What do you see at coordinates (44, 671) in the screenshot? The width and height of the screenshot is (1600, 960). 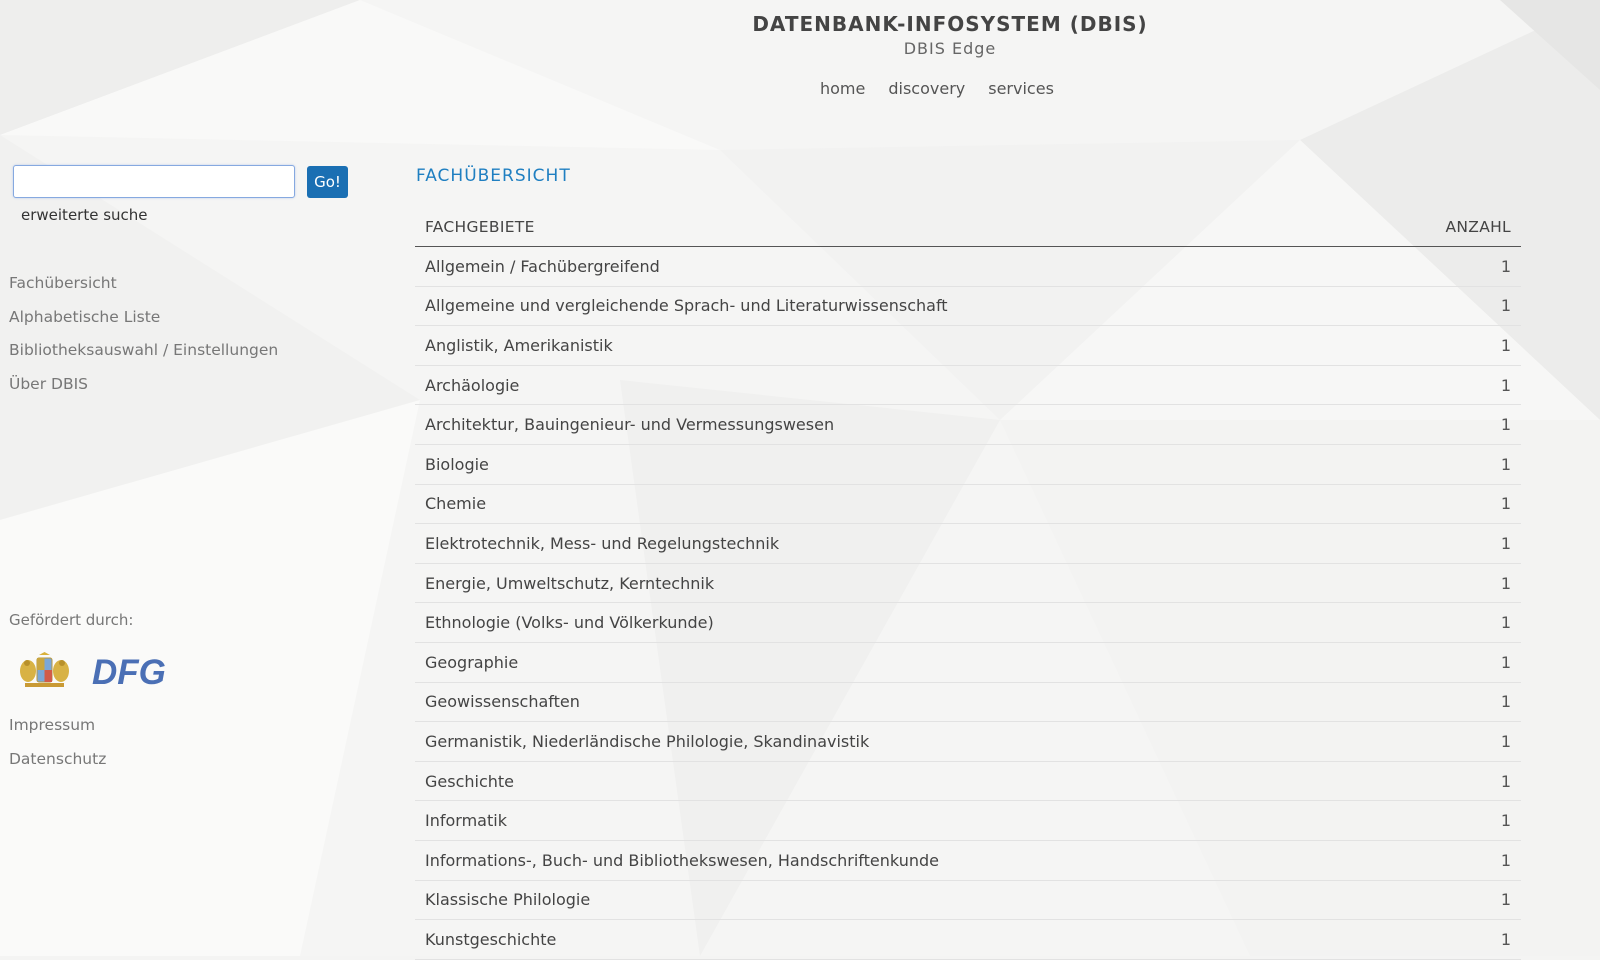 I see `bavarian-coat-of-arms-icon` at bounding box center [44, 671].